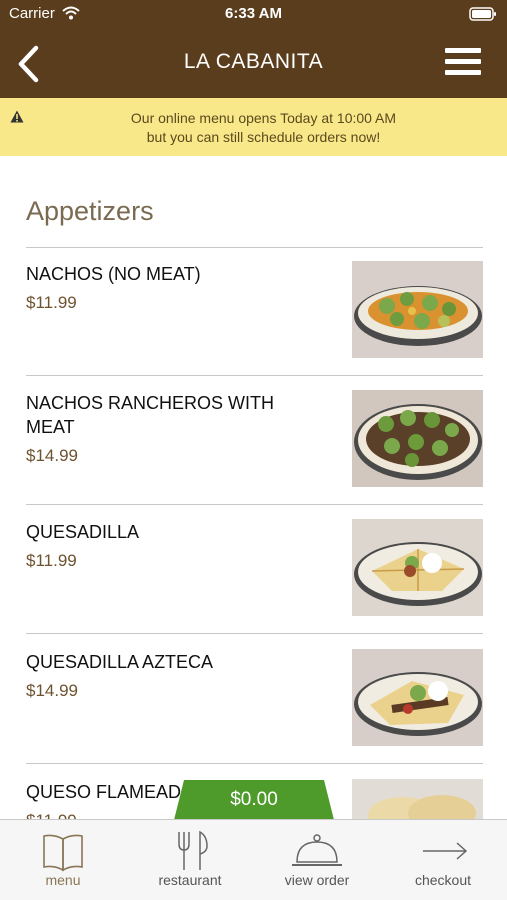  I want to click on menu-item: QUESADILLA $11.99, so click(254, 570).